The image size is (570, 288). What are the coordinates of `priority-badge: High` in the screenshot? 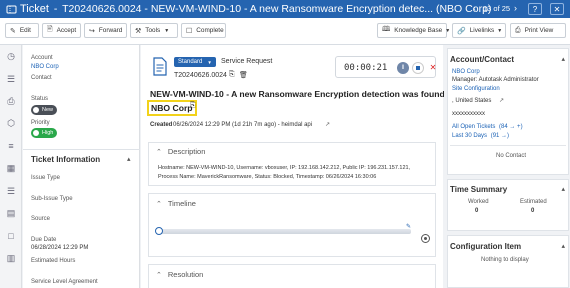 It's located at (44, 133).